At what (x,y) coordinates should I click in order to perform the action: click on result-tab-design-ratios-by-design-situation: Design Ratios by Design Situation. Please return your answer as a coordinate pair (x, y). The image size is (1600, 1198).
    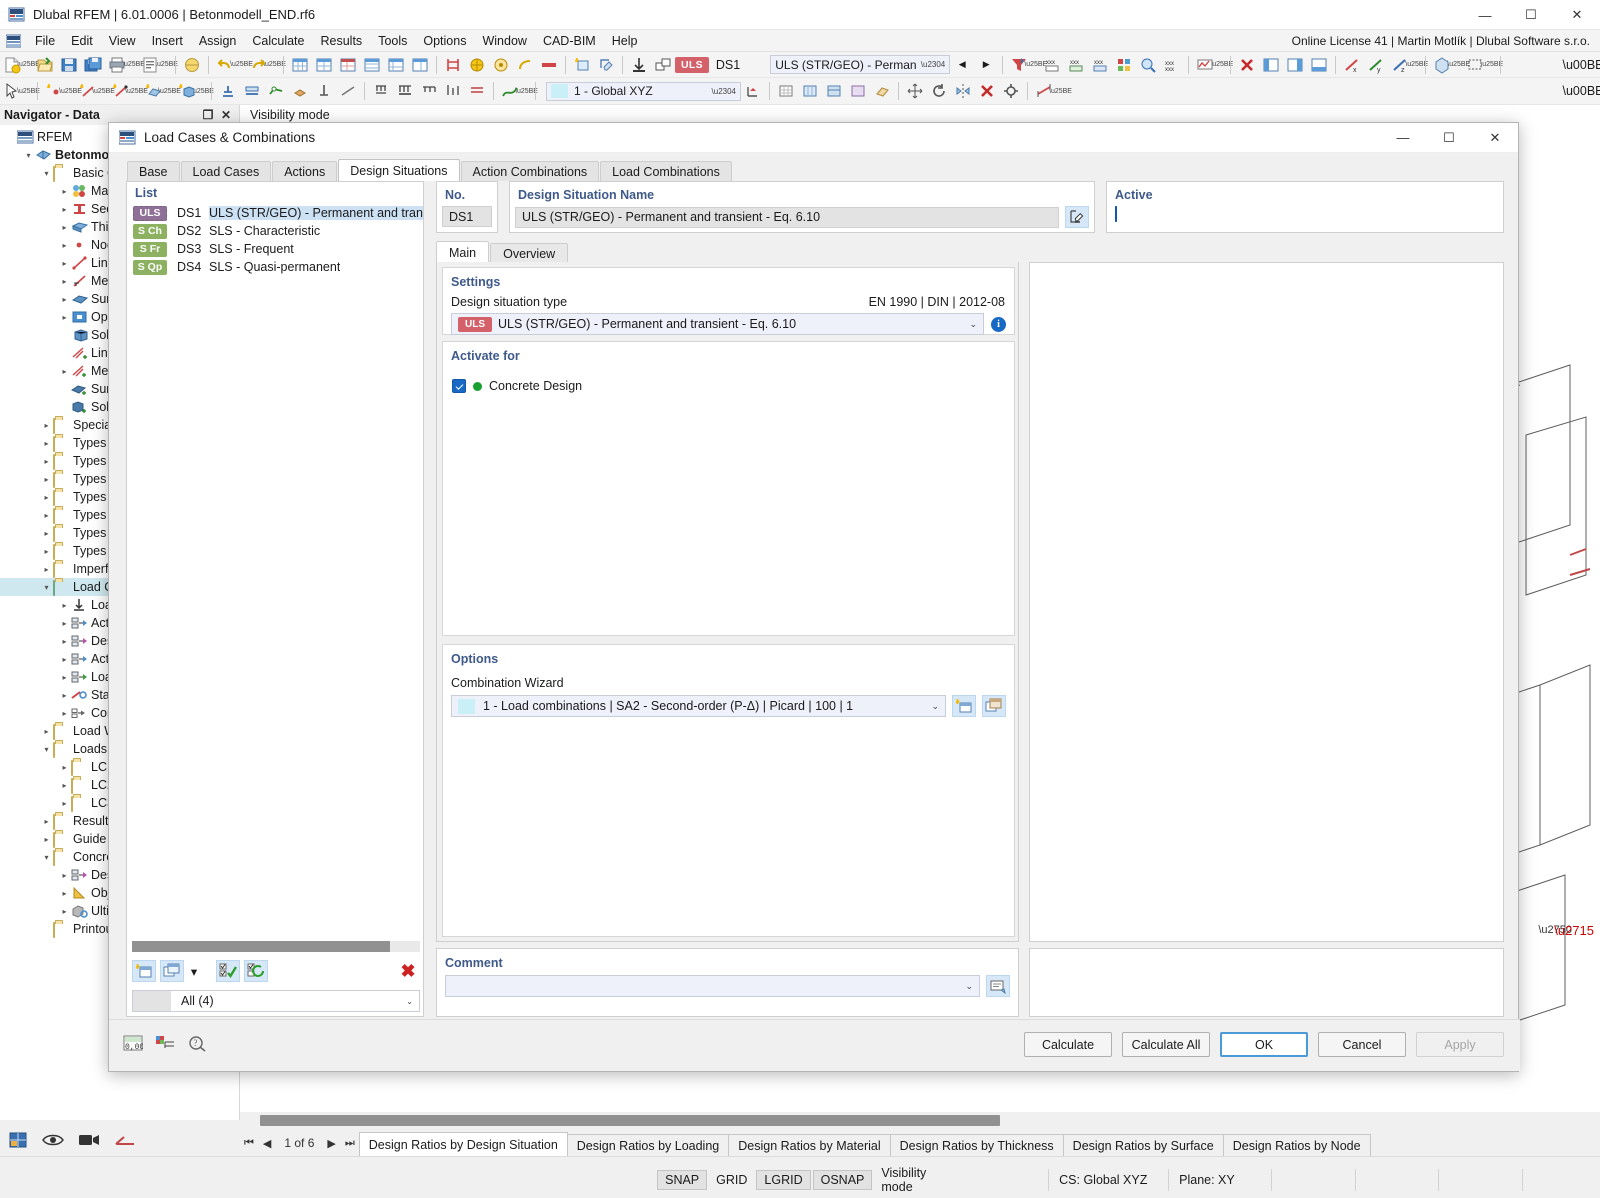
    Looking at the image, I should click on (463, 1144).